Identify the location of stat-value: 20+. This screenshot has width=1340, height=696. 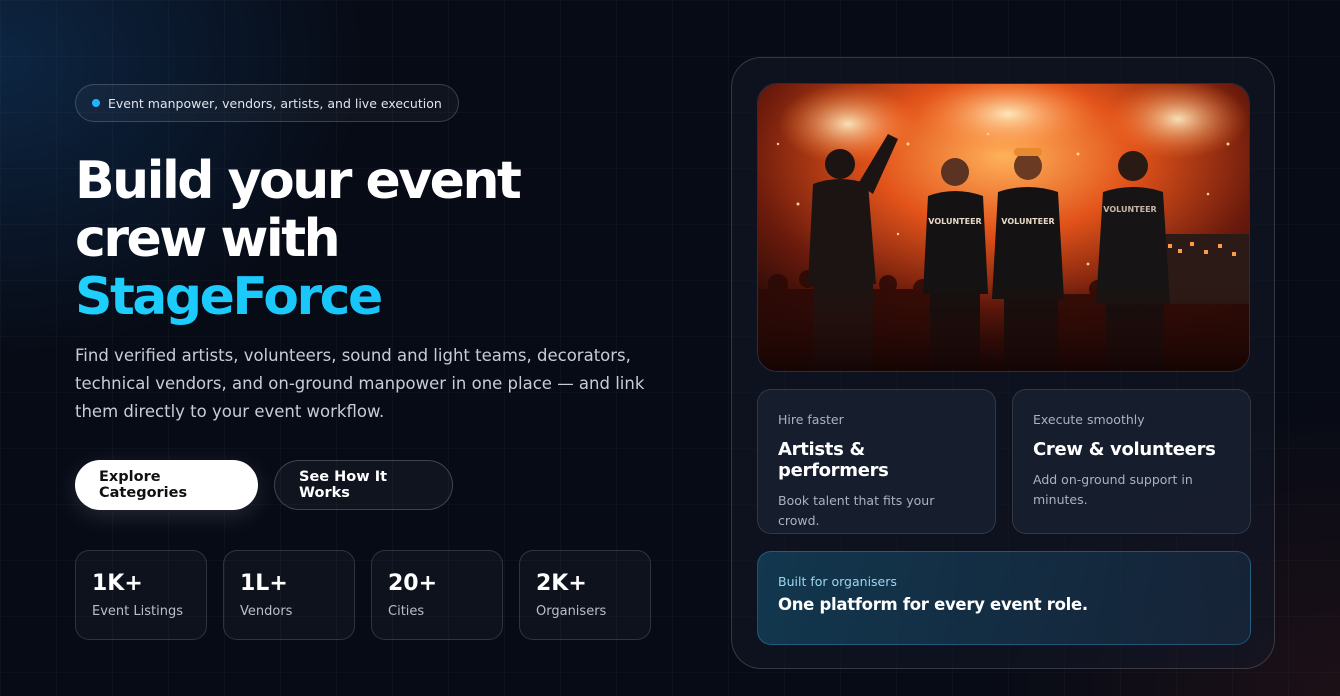
(413, 583).